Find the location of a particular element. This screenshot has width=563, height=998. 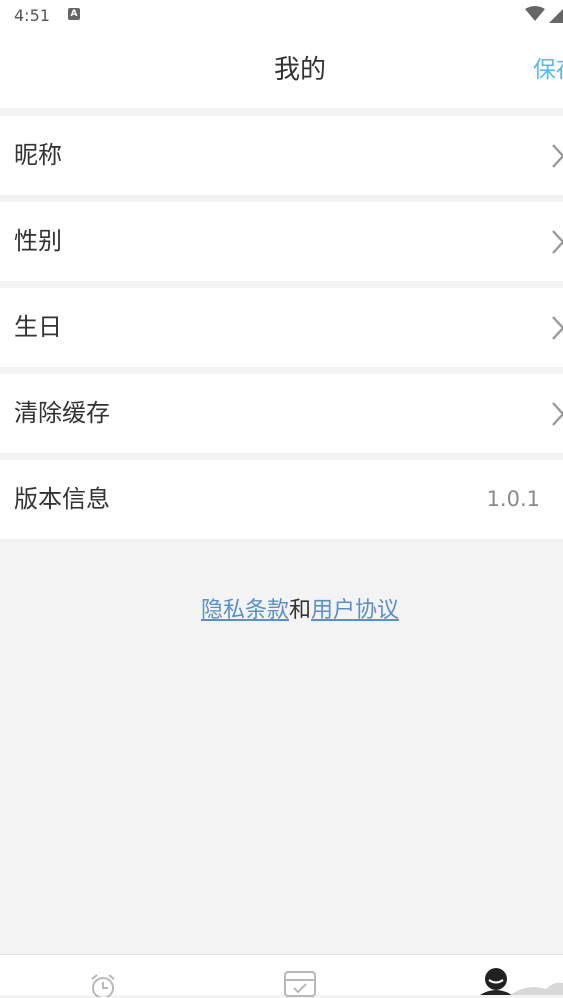

settings-row-version: 版本信息 1.0.1 is located at coordinates (281, 499).